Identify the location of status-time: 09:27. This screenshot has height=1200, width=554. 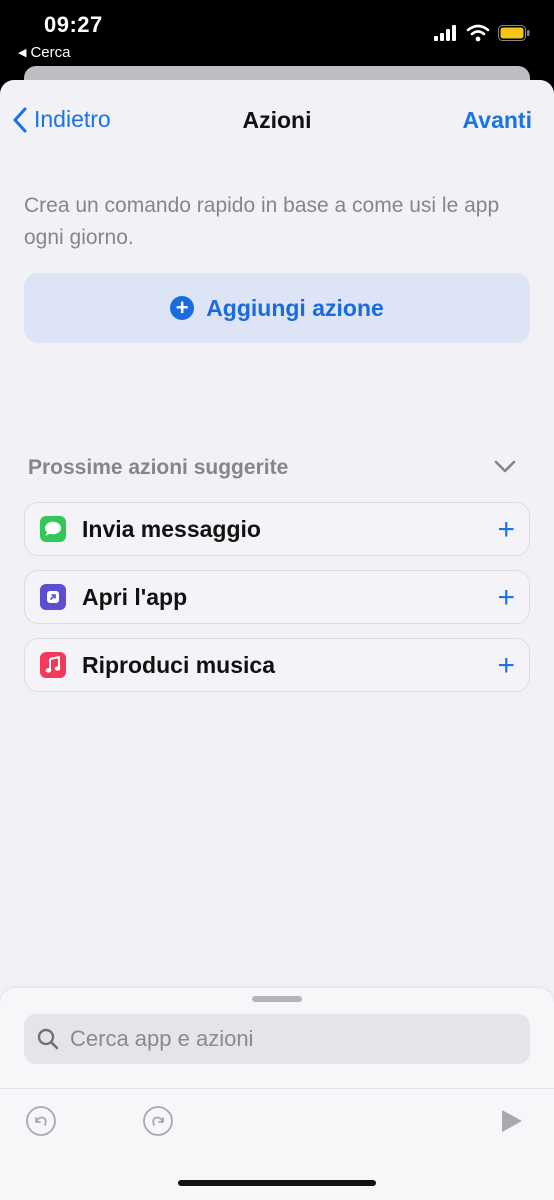
(73, 24).